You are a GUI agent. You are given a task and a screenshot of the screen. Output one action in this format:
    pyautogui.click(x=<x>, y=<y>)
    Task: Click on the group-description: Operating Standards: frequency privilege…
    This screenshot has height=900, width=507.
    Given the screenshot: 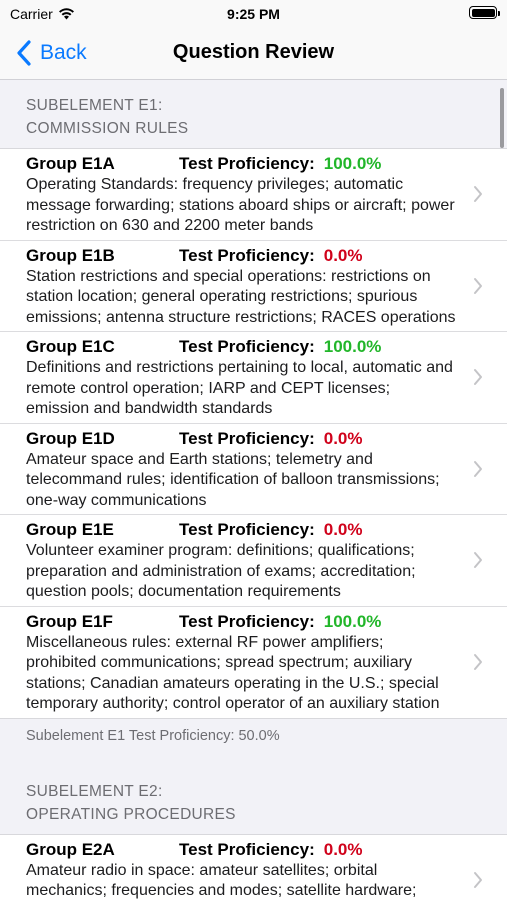 What is the action you would take?
    pyautogui.click(x=240, y=205)
    